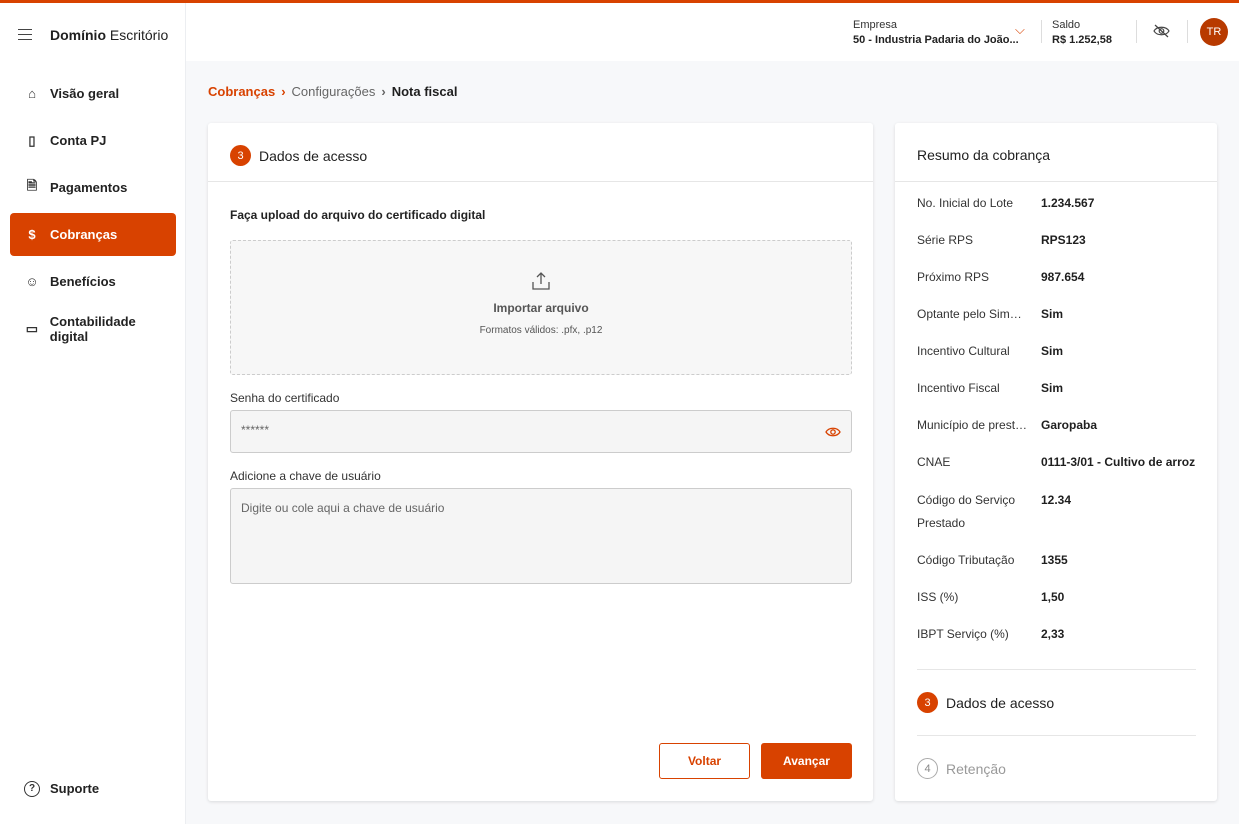 Image resolution: width=1239 pixels, height=824 pixels. Describe the element at coordinates (241, 91) in the screenshot. I see `breadcrumb-cobrancas: Cobranças` at that location.